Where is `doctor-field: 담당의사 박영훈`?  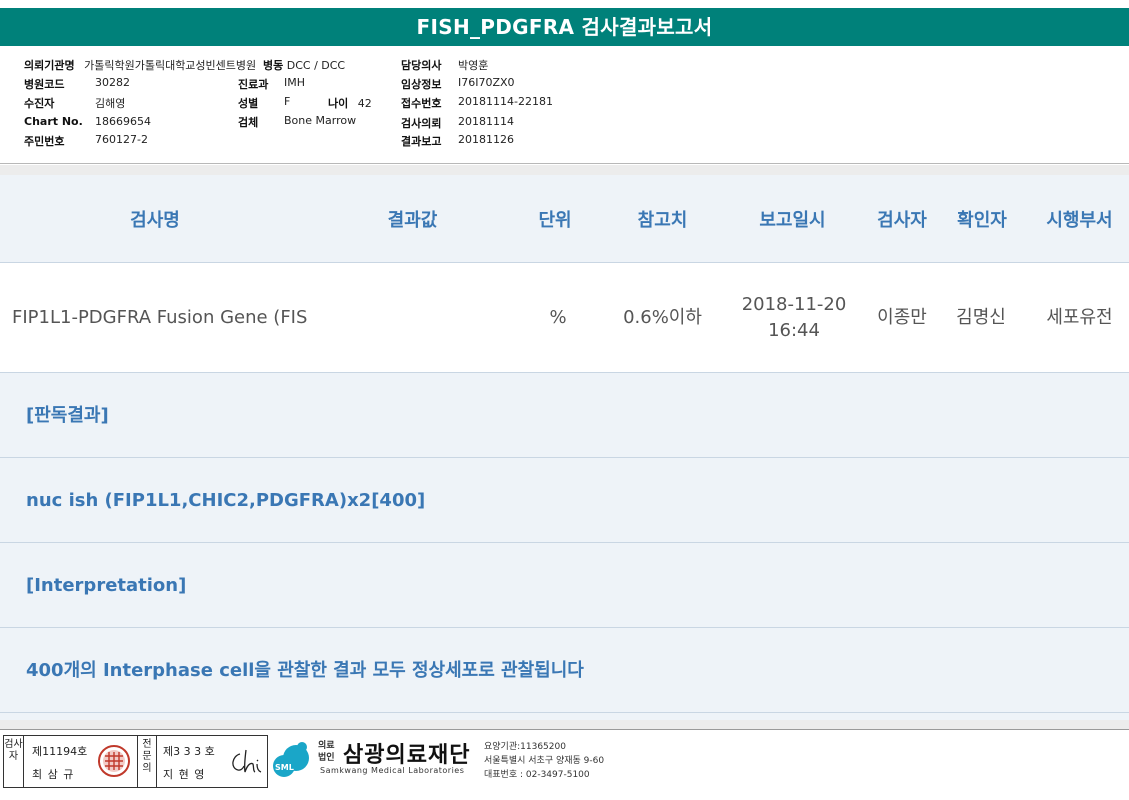
doctor-field: 담당의사 박영훈 is located at coordinates (444, 65).